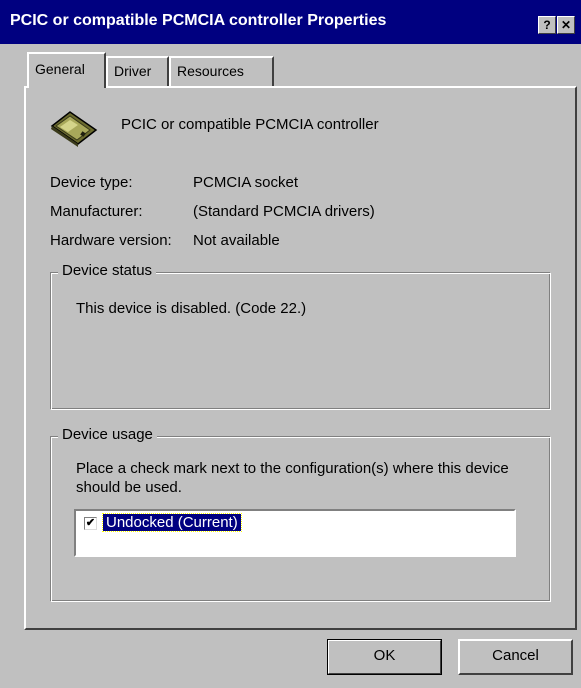  What do you see at coordinates (111, 240) in the screenshot?
I see `hardware-version-label: Hardware version:` at bounding box center [111, 240].